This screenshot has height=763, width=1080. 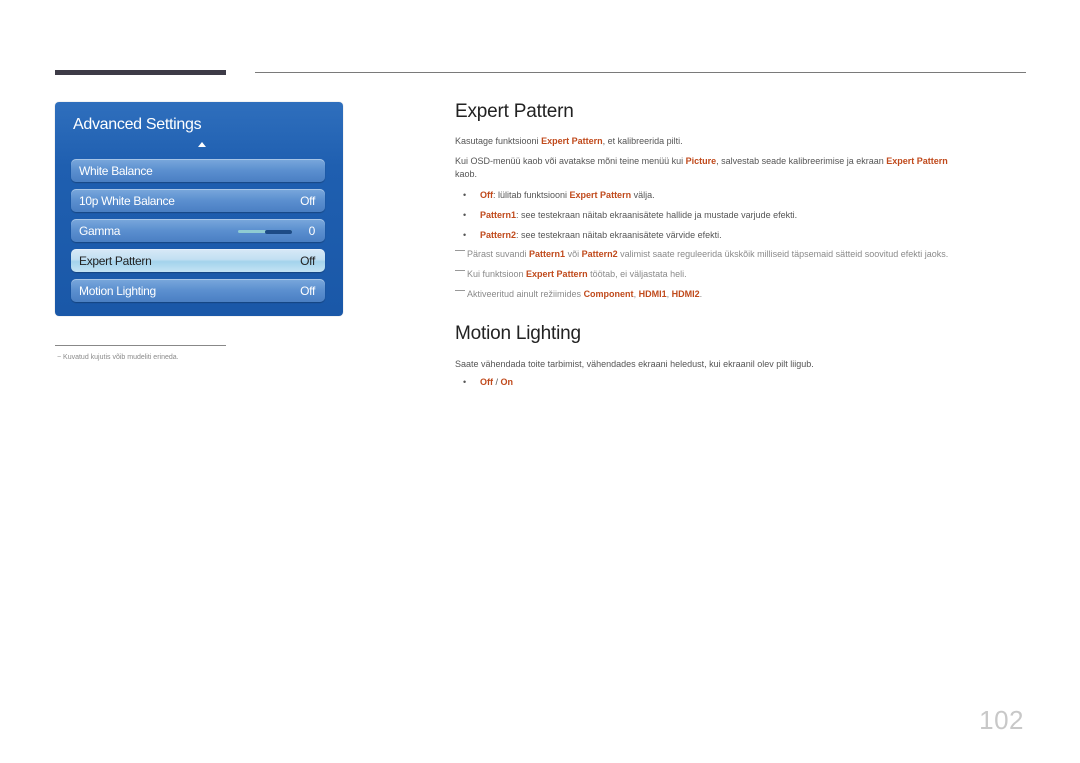 I want to click on osd-item-label: Expert Pattern, so click(x=115, y=261).